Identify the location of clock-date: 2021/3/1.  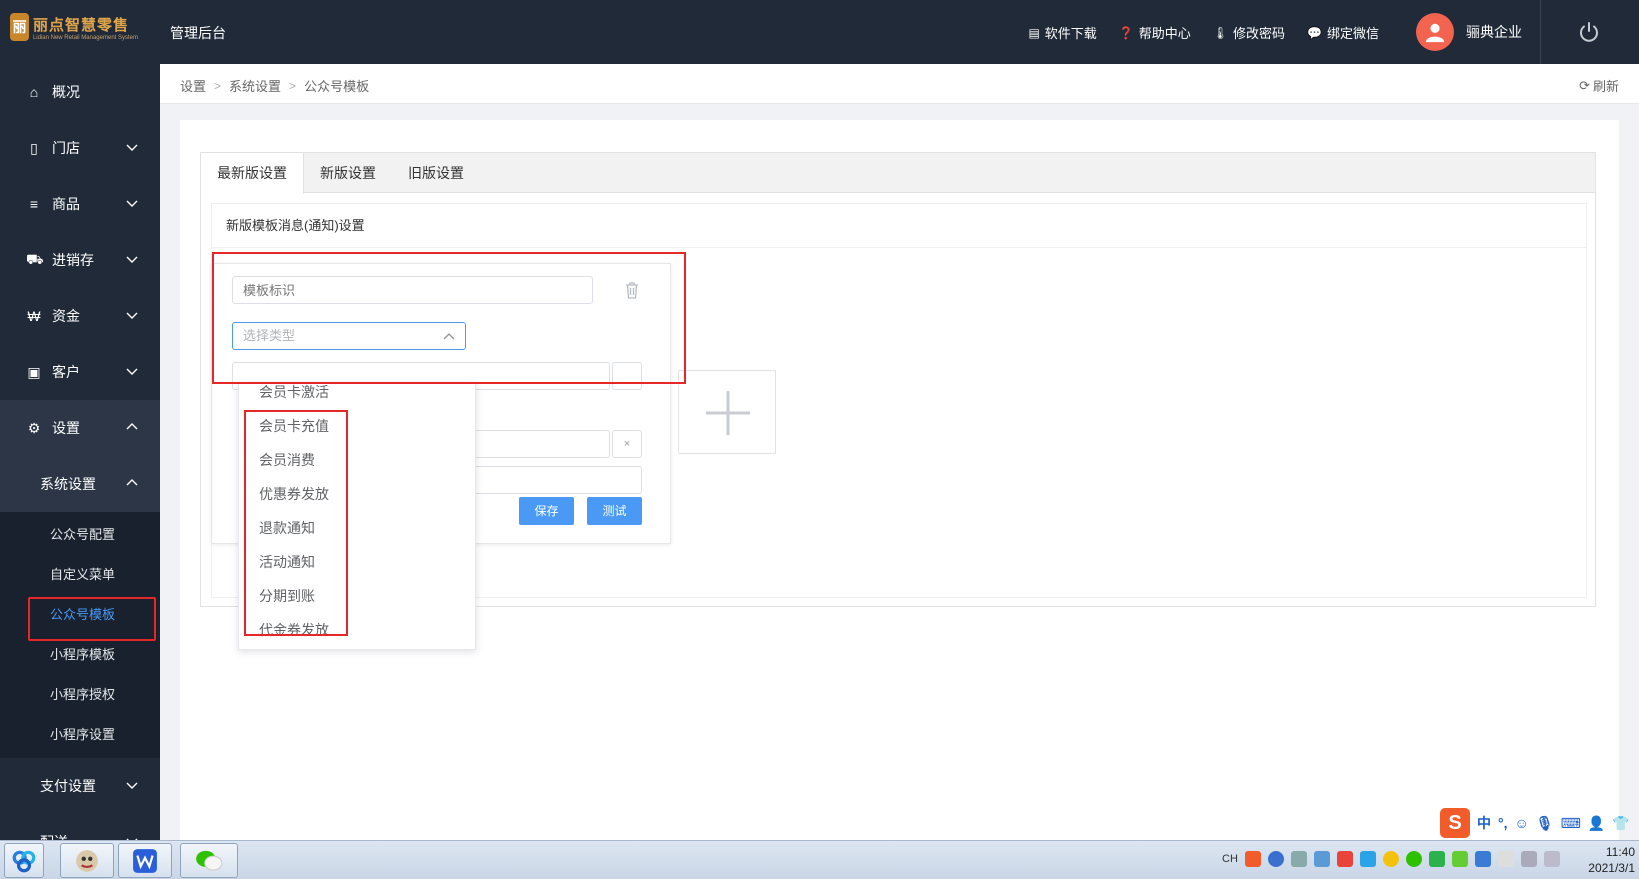
(1611, 868).